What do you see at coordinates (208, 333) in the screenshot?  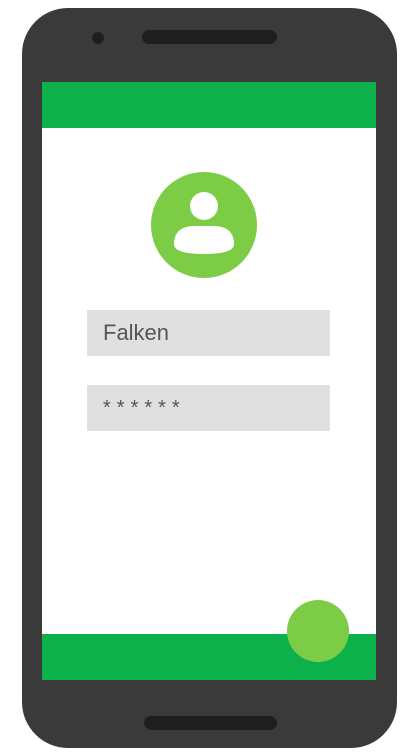 I see `username-field` at bounding box center [208, 333].